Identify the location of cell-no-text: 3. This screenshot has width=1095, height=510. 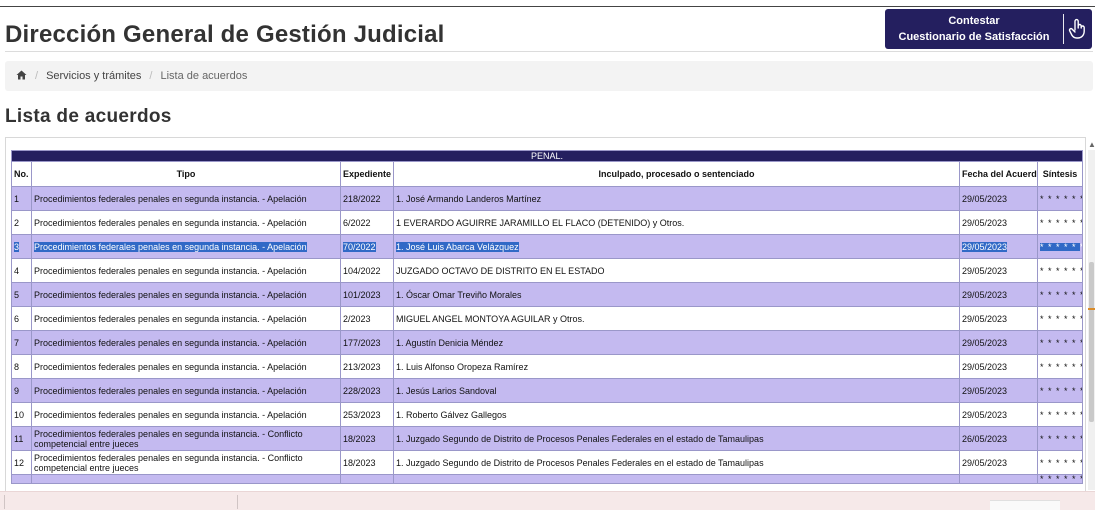
(17, 246).